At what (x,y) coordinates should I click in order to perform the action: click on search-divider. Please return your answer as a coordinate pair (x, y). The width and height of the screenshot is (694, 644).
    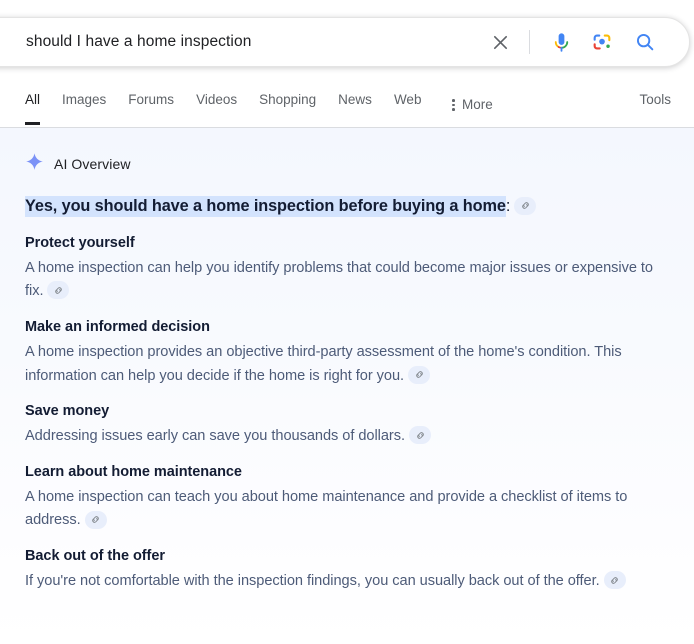
    Looking at the image, I should click on (529, 42).